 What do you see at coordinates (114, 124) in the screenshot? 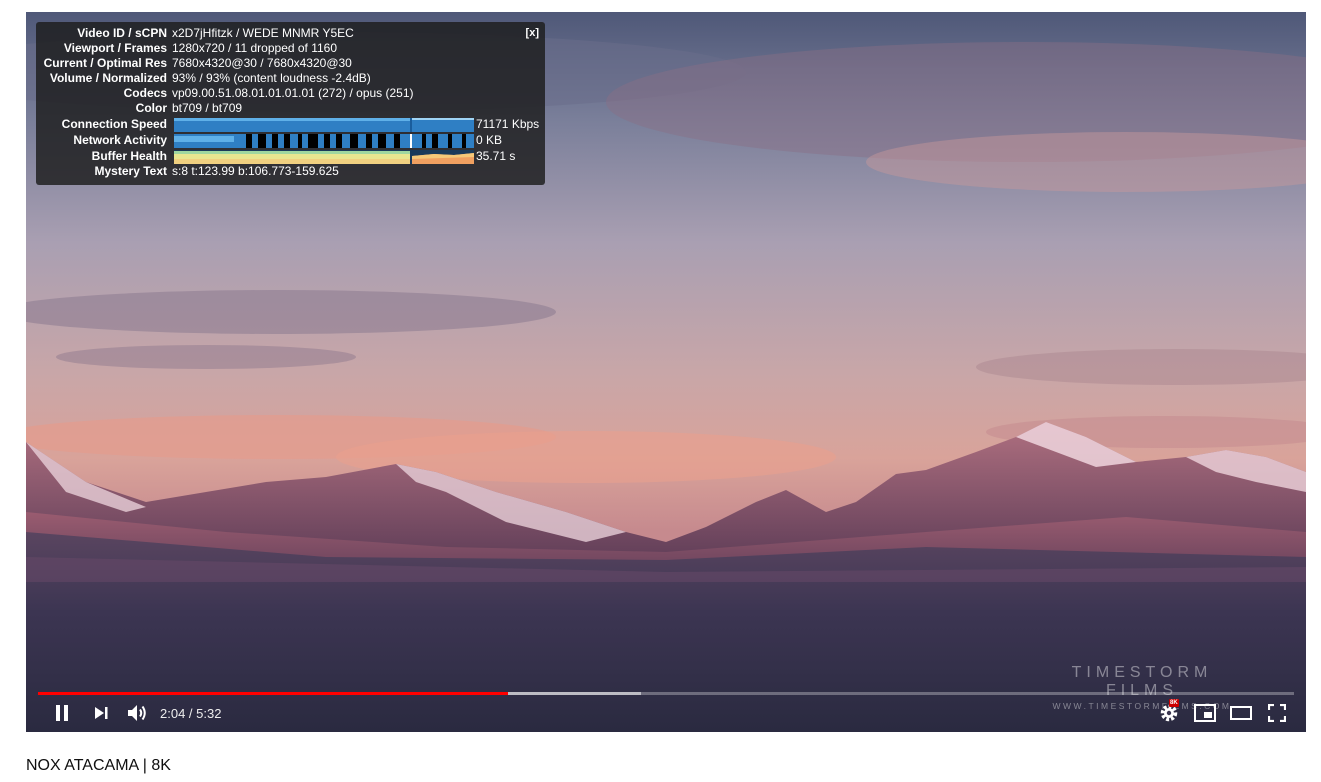
I see `stat-label: Connection Speed` at bounding box center [114, 124].